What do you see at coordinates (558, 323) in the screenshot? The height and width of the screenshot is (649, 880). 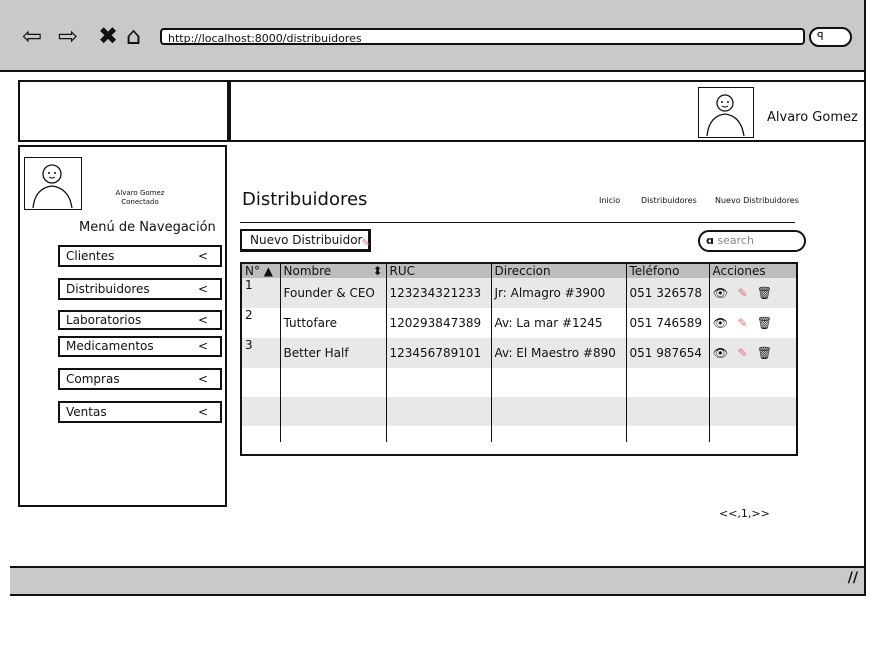 I see `cell-direccion: Av: La mar #1245` at bounding box center [558, 323].